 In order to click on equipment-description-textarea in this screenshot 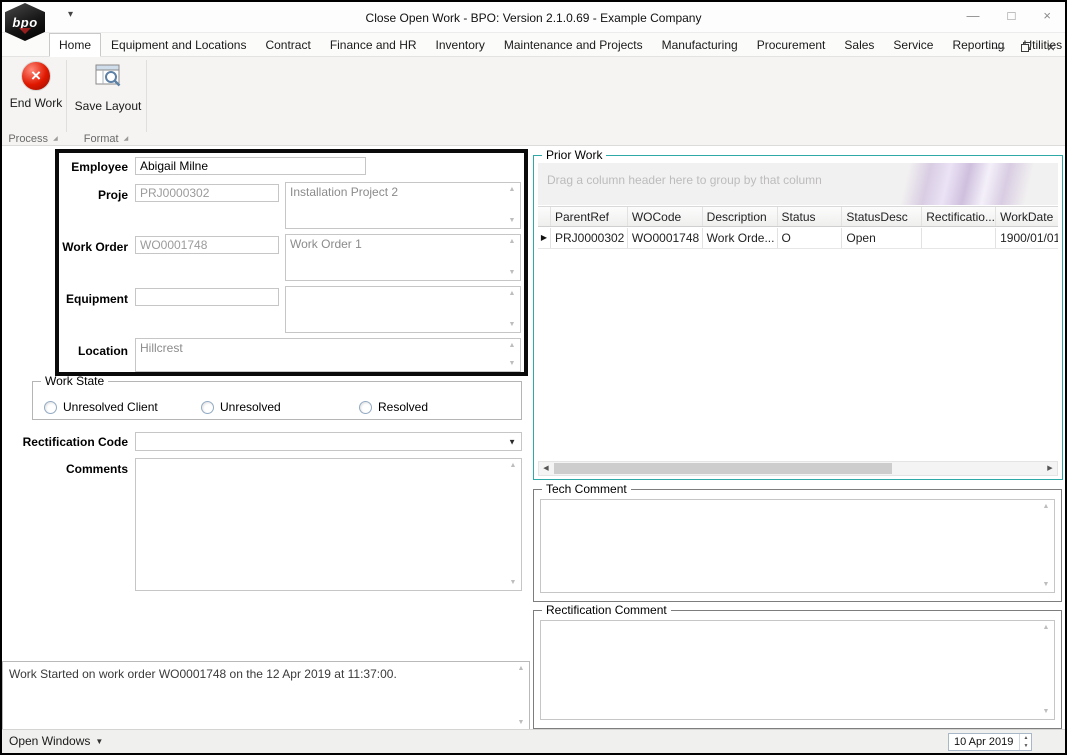, I will do `click(403, 309)`.